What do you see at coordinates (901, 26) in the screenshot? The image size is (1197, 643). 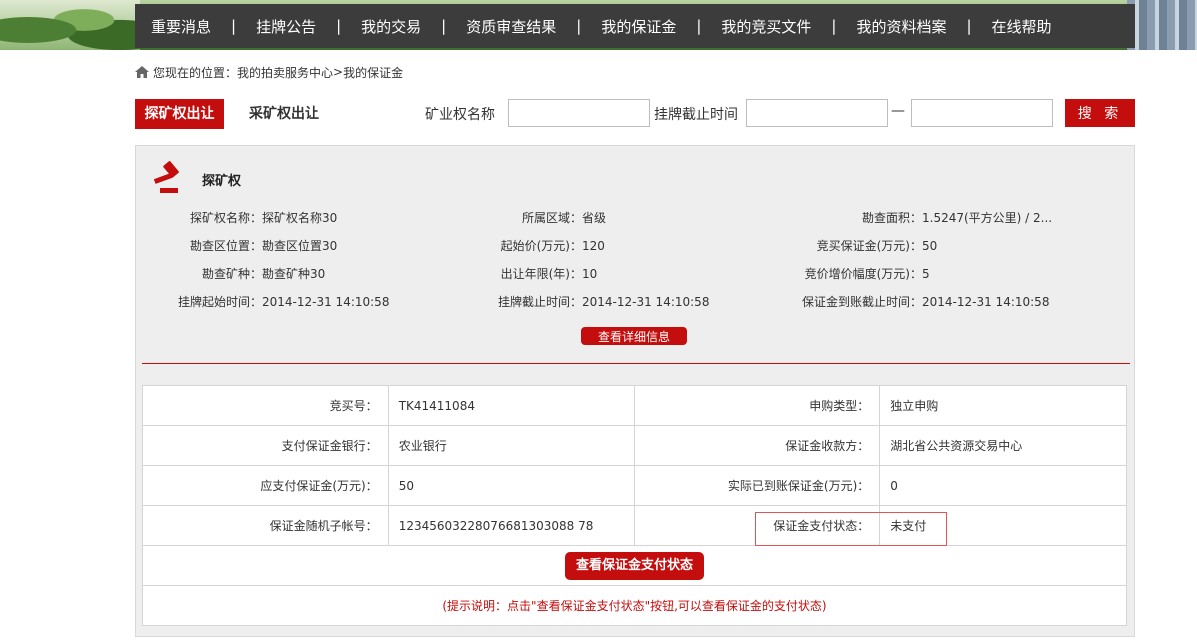 I see `nav-item-archive: 我的资料档案` at bounding box center [901, 26].